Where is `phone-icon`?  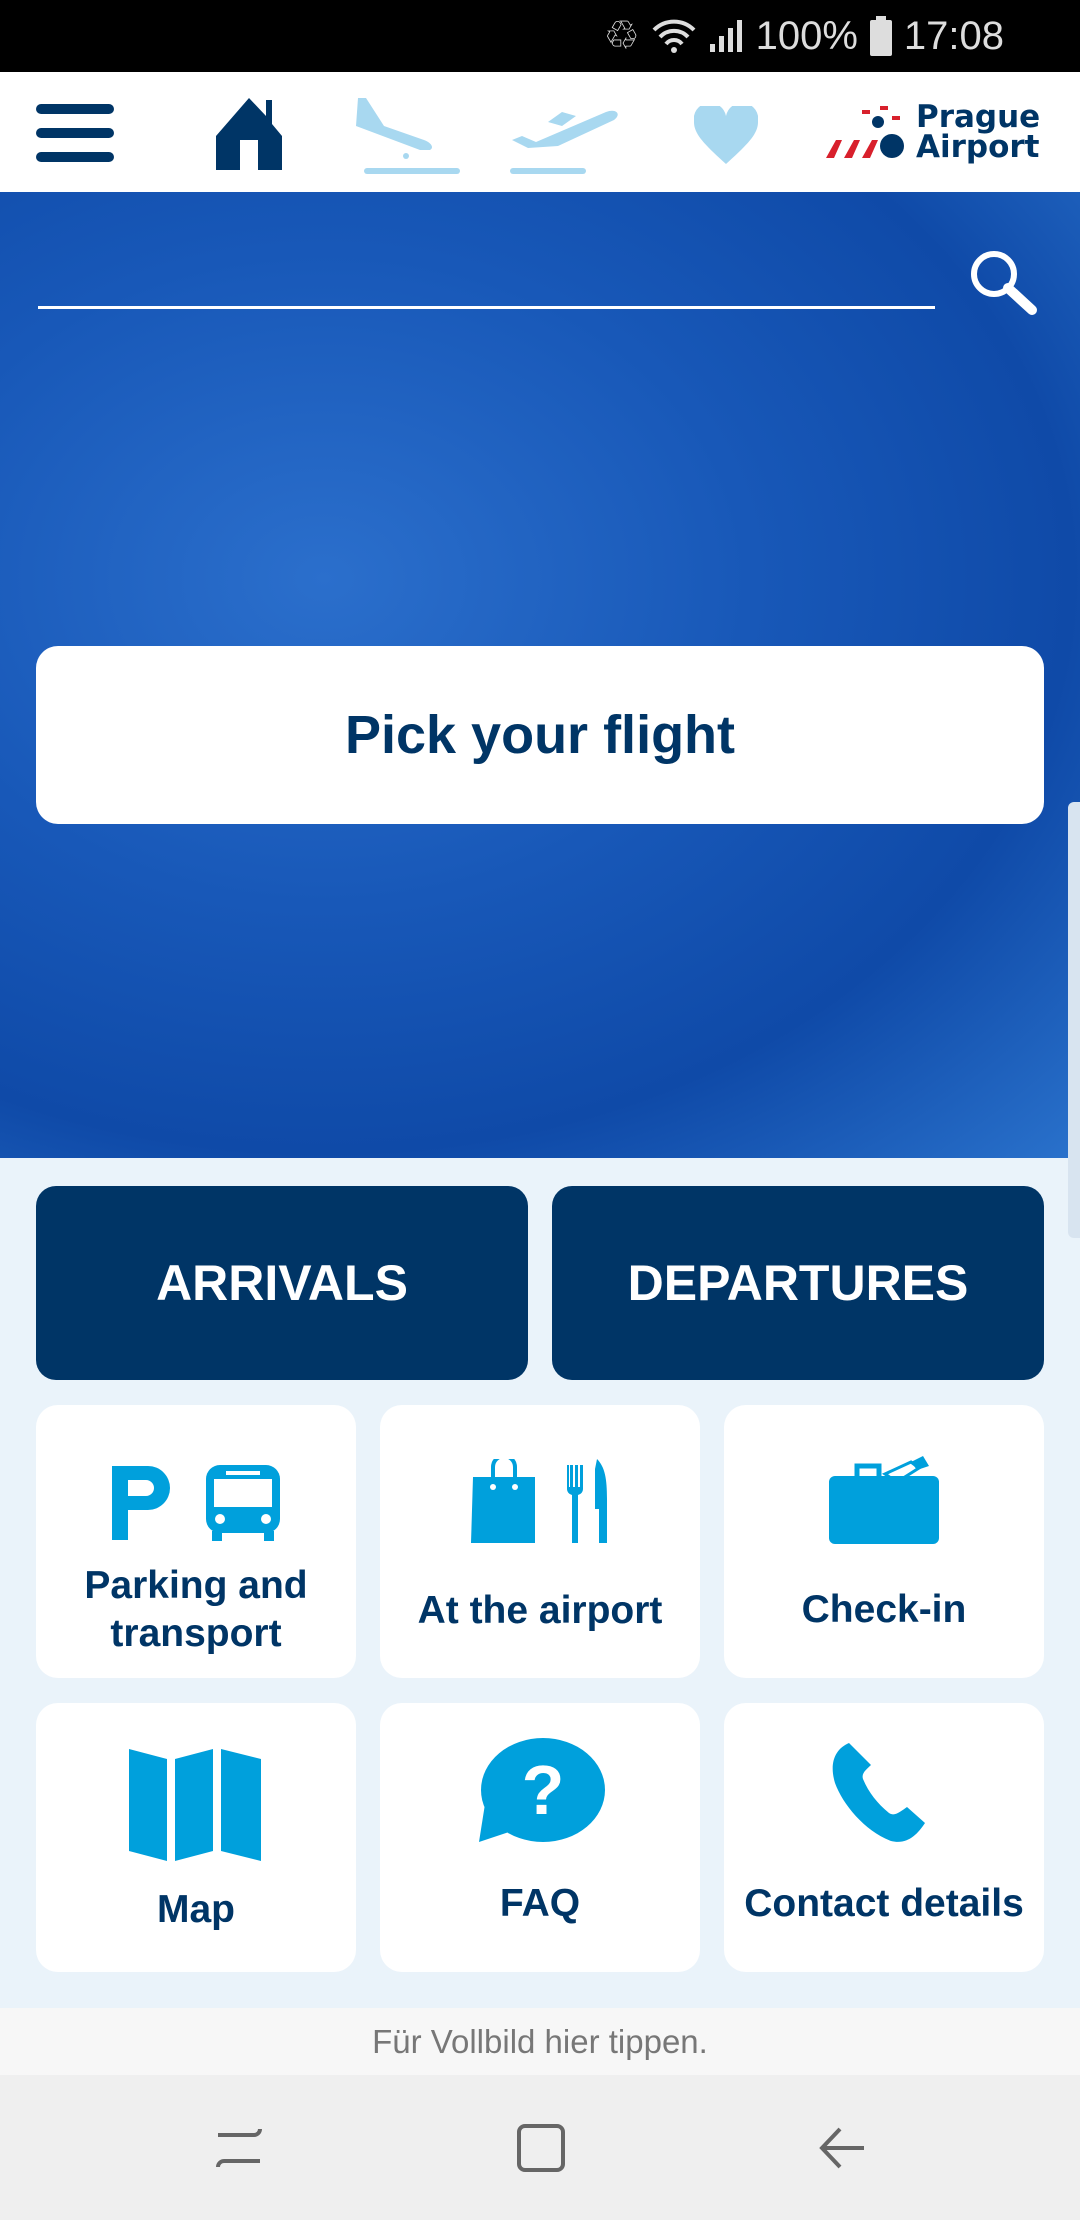
phone-icon is located at coordinates (884, 1793).